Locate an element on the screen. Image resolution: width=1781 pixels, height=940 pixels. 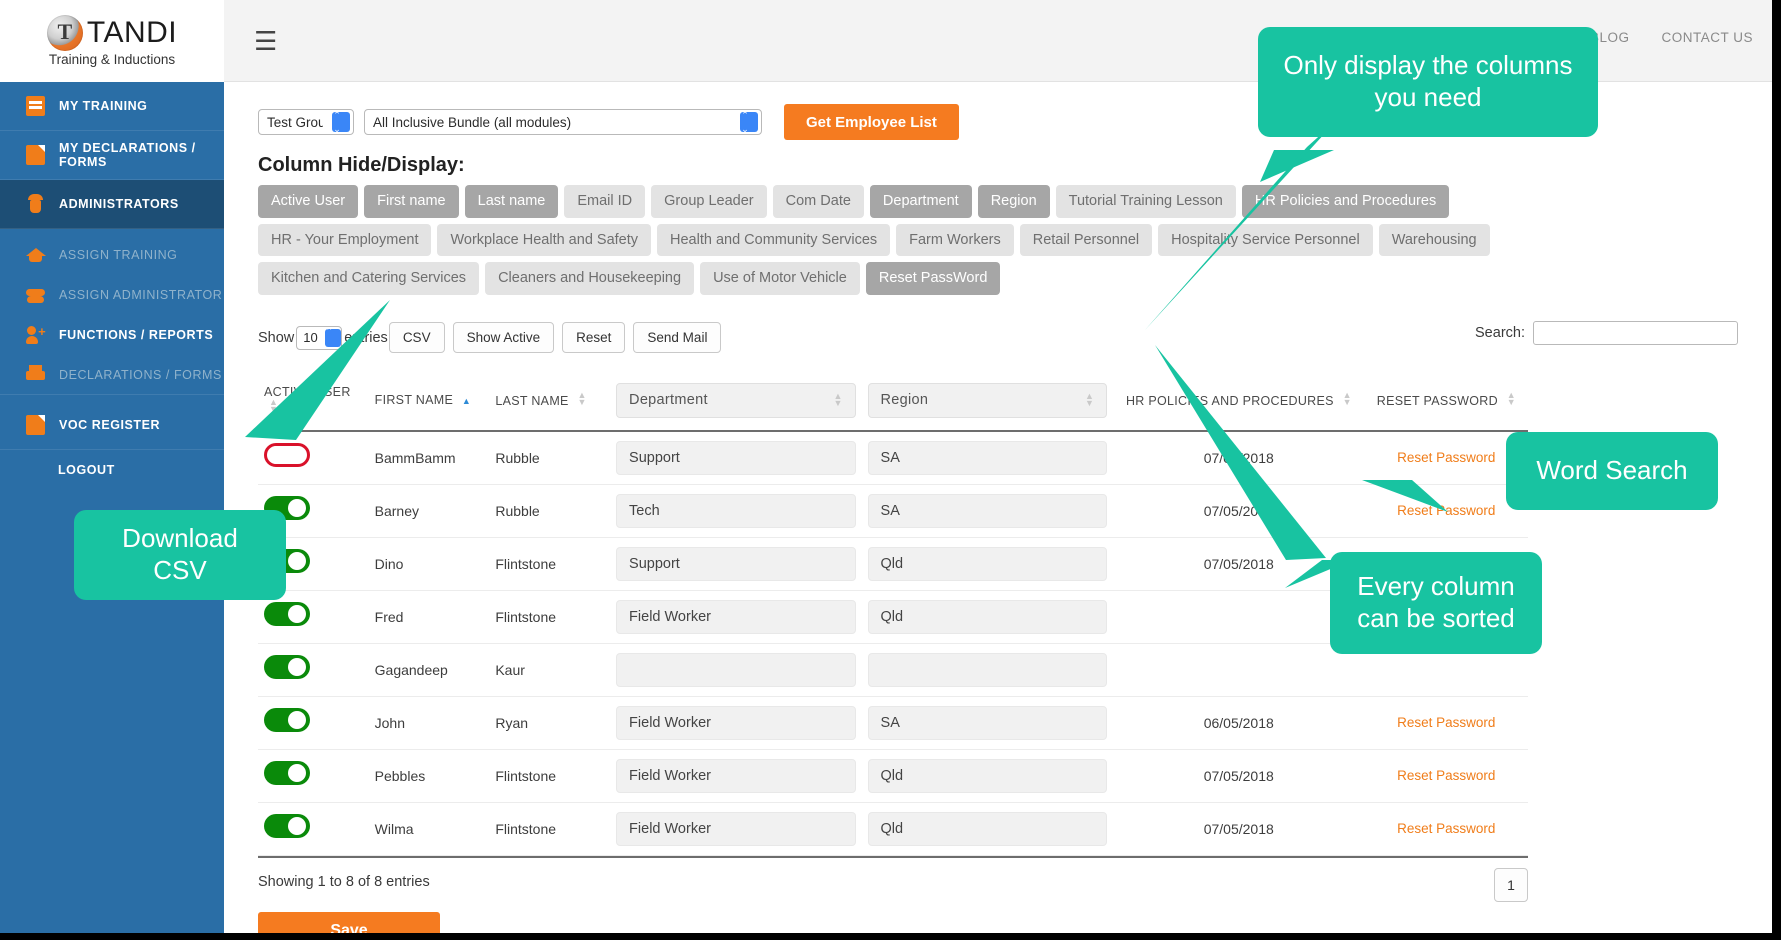
column-chip-warehousing: Warehousing is located at coordinates (1434, 239).